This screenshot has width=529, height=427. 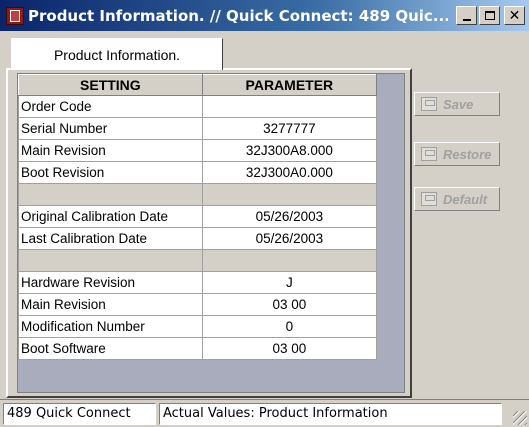 What do you see at coordinates (110, 348) in the screenshot?
I see `setting-cell: Boot Software` at bounding box center [110, 348].